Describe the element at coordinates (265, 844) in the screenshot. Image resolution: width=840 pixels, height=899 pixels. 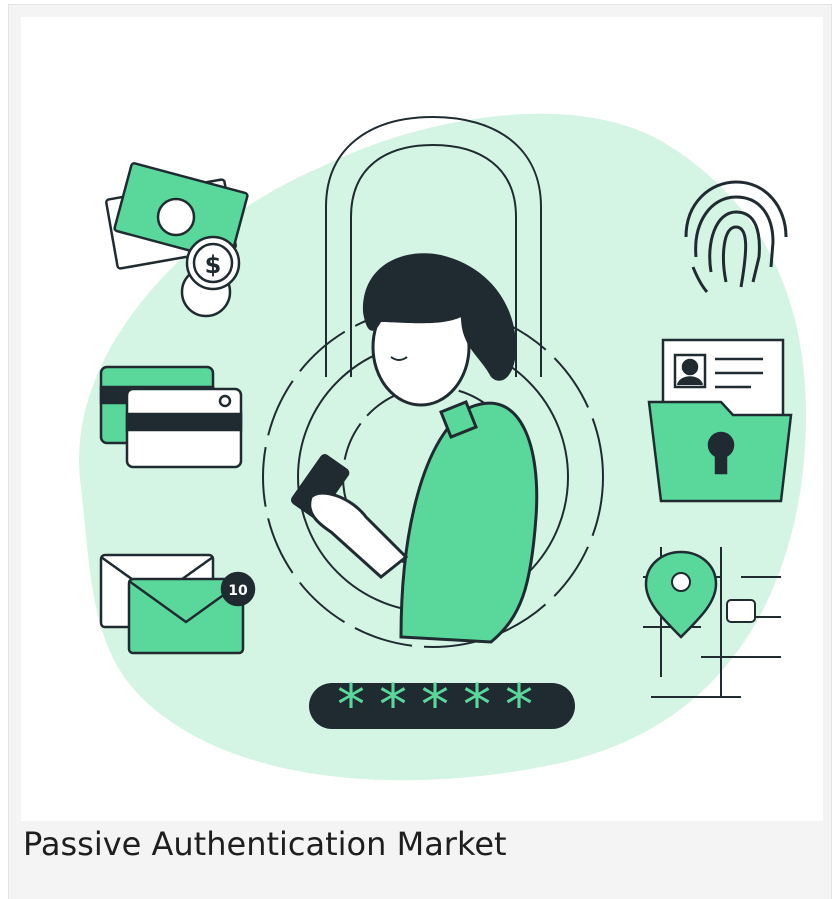
I see `image-caption: Passive Authentication Market` at that location.